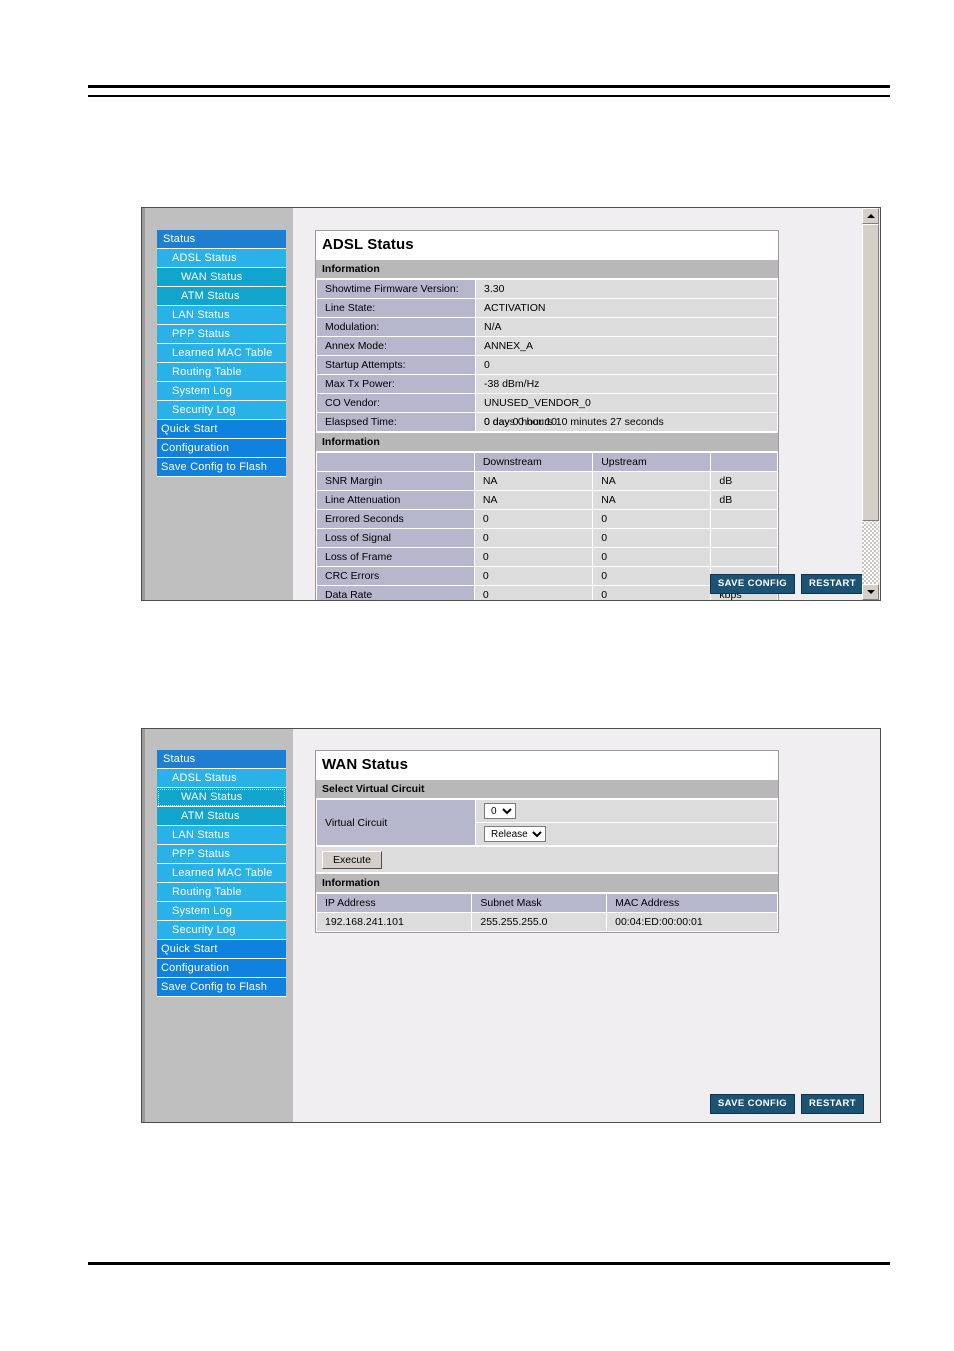 The height and width of the screenshot is (1351, 954). I want to click on sidebar-item-label: Save Config to Flash, so click(214, 987).